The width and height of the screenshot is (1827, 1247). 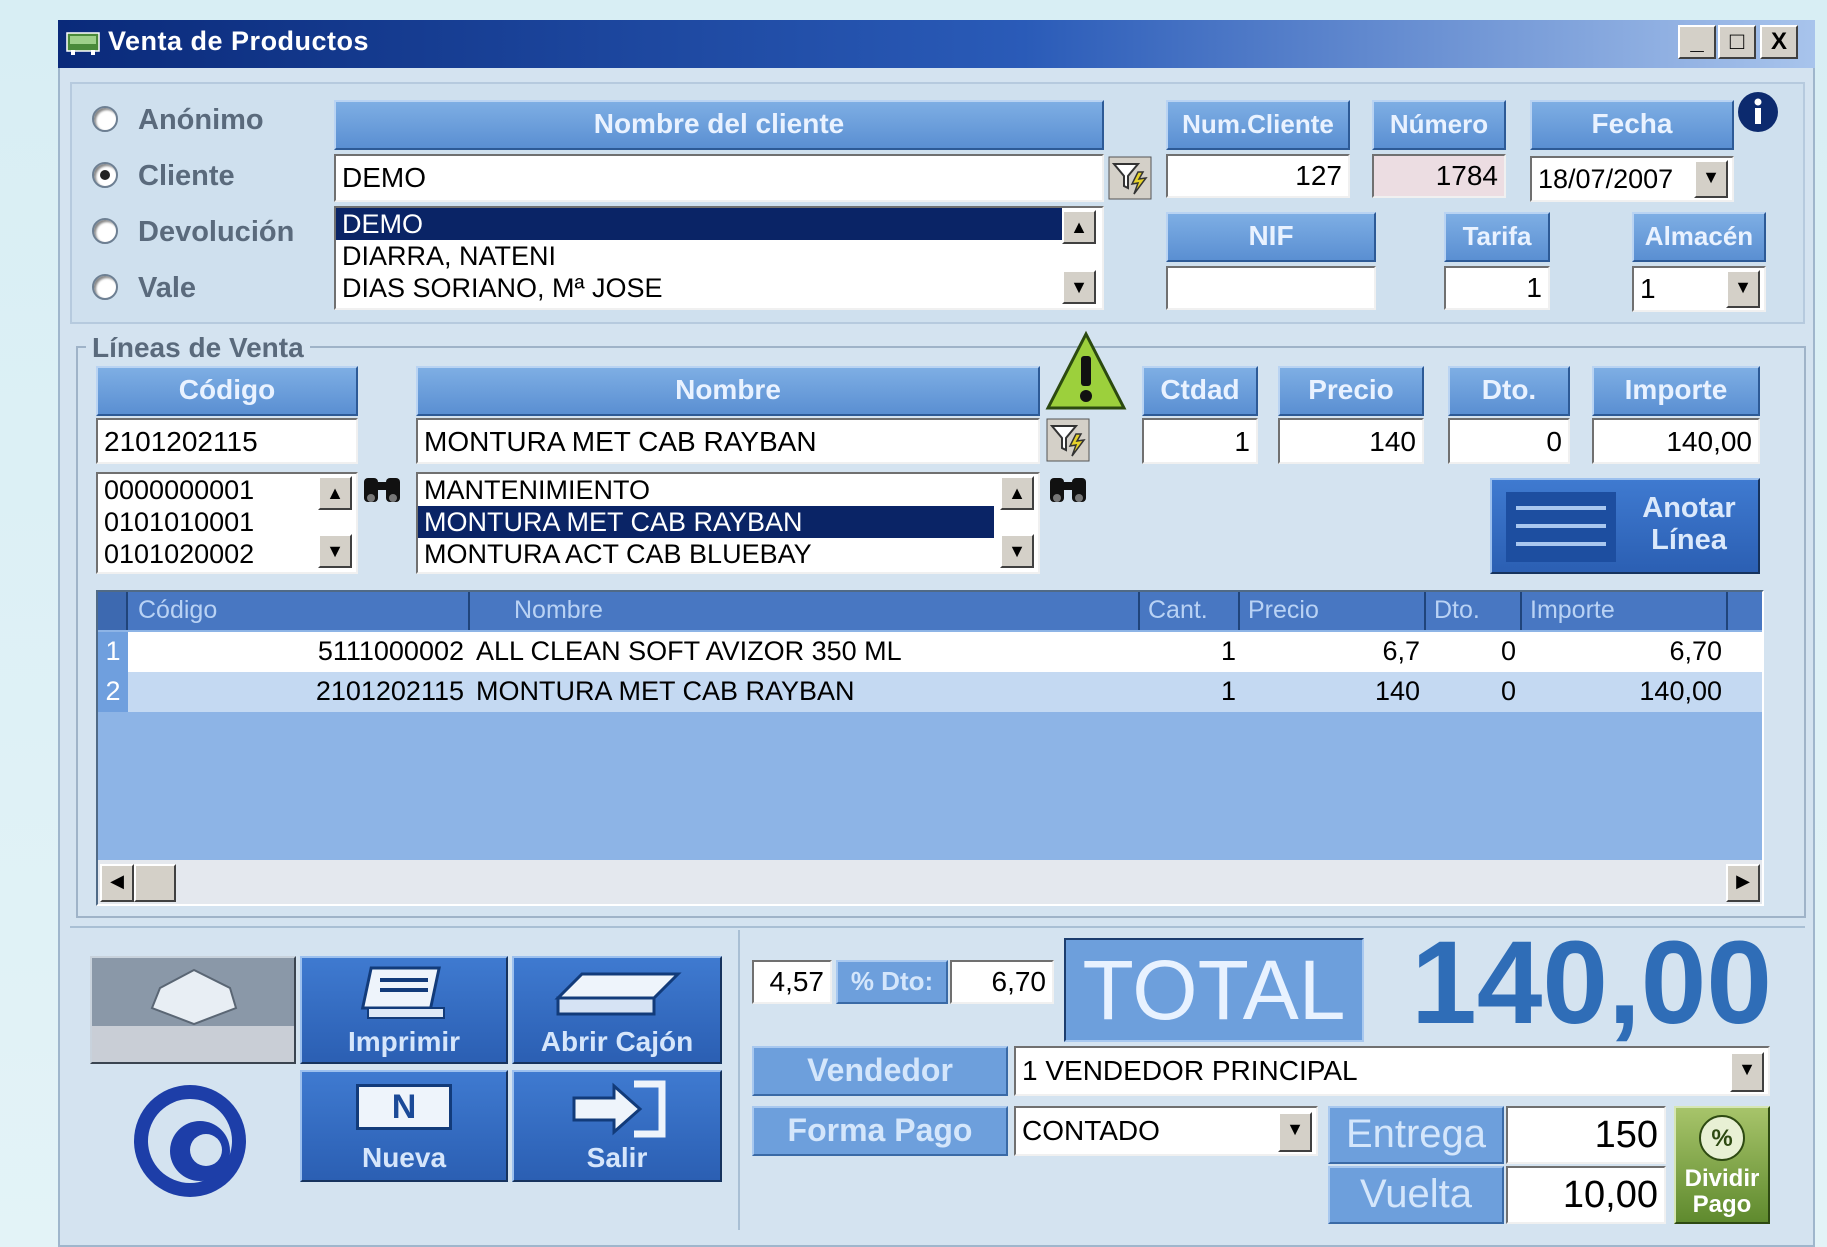 I want to click on radio-vale-label: Vale, so click(x=167, y=288).